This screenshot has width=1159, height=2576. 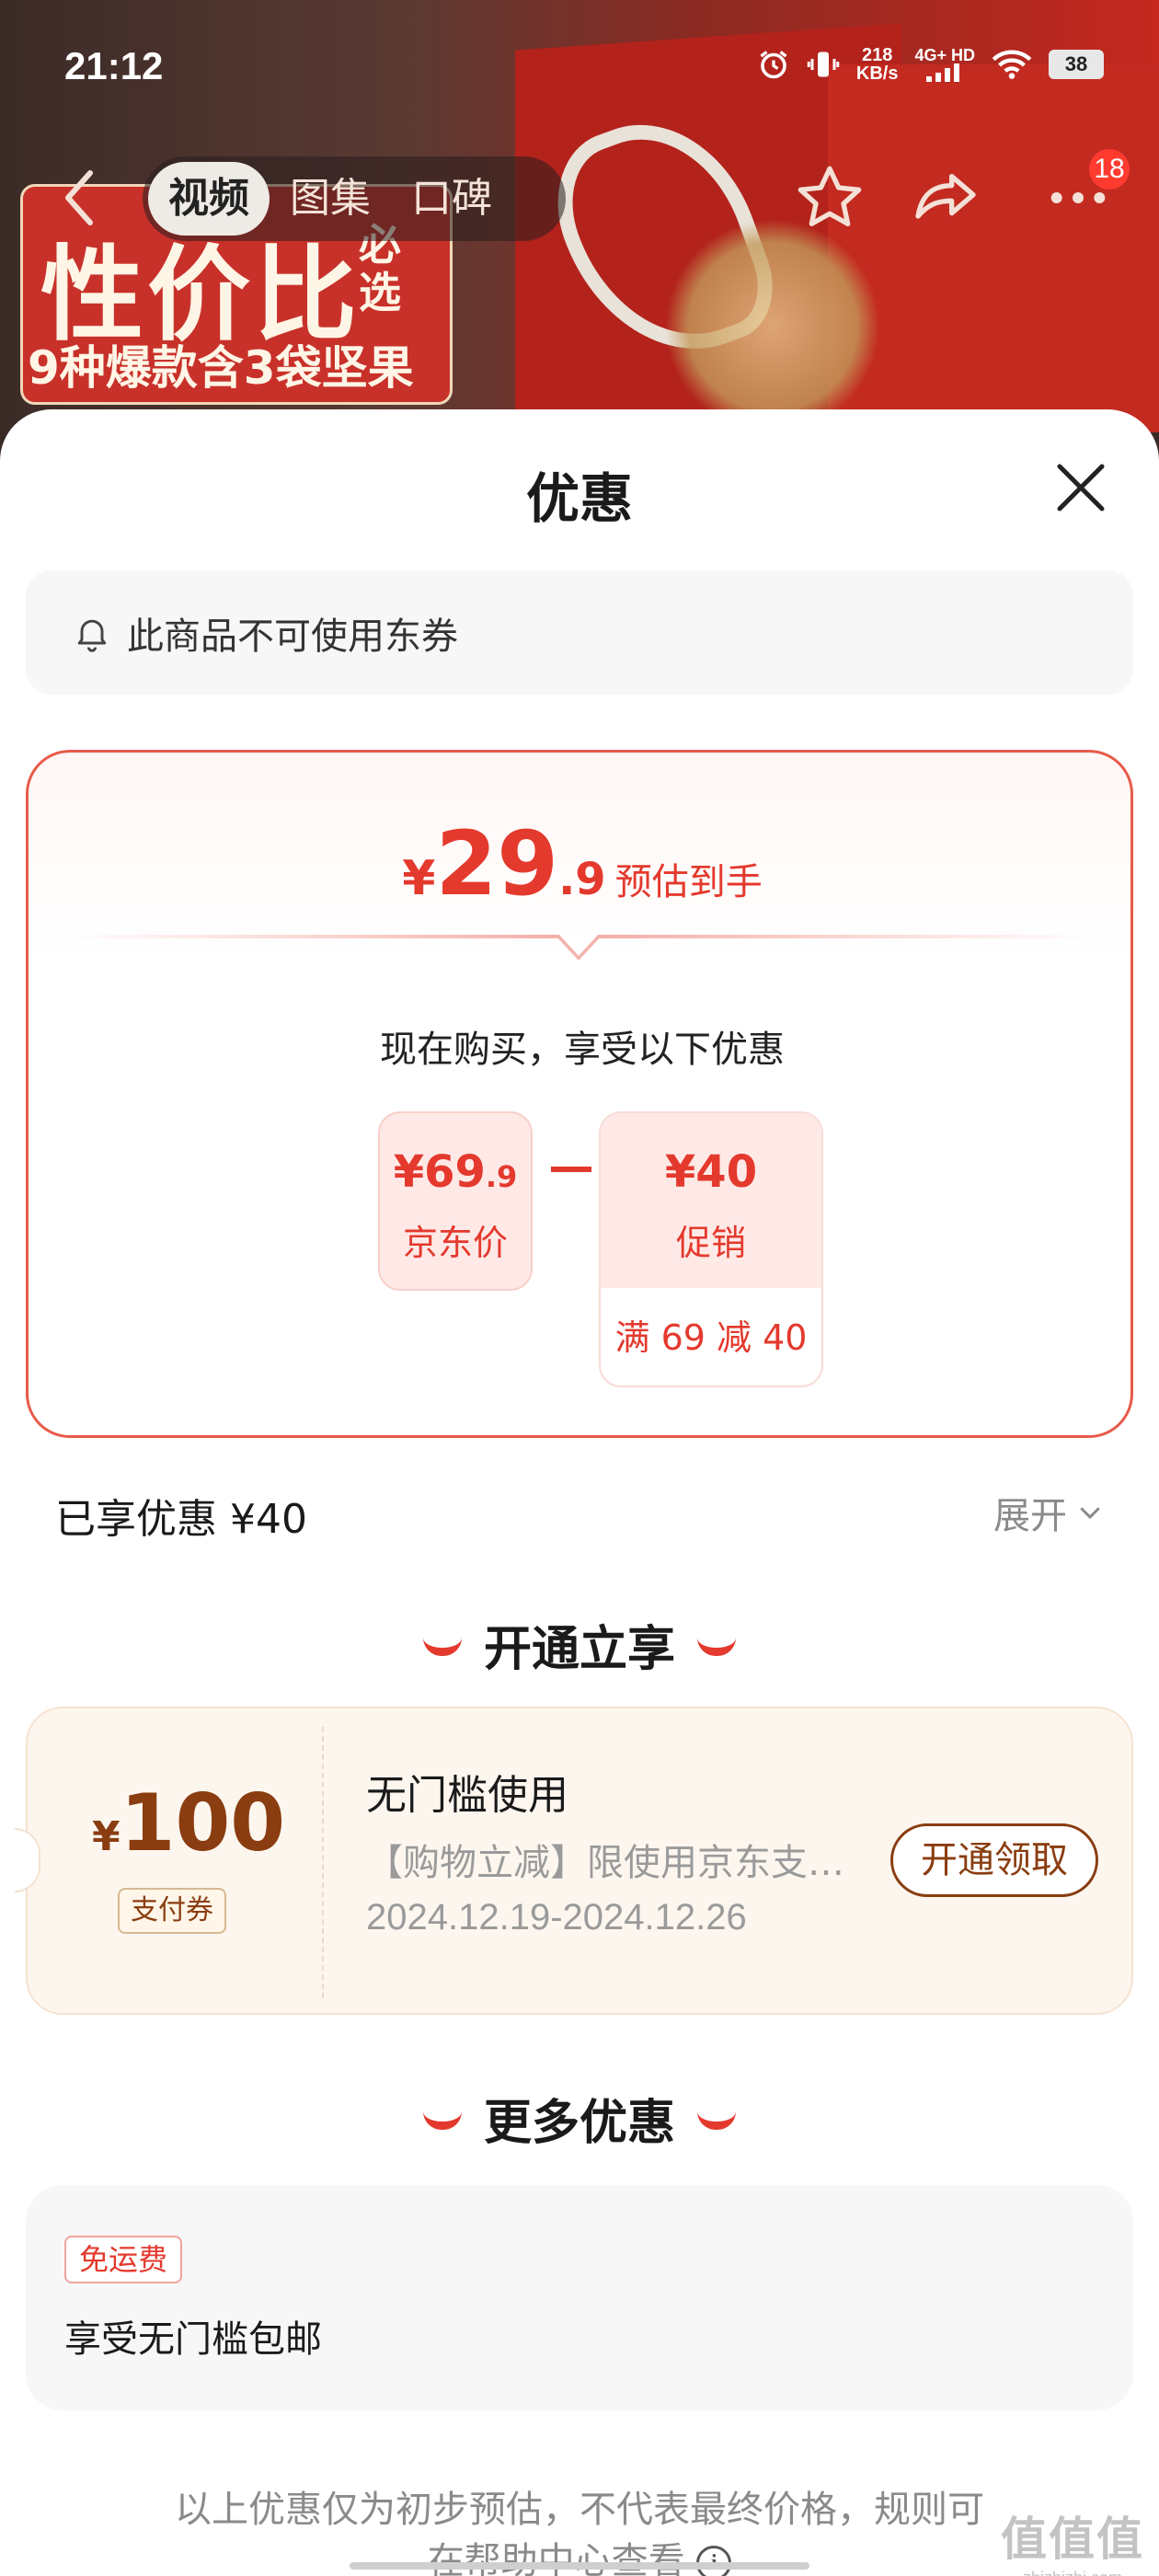 I want to click on tab-video: 视频, so click(x=209, y=199).